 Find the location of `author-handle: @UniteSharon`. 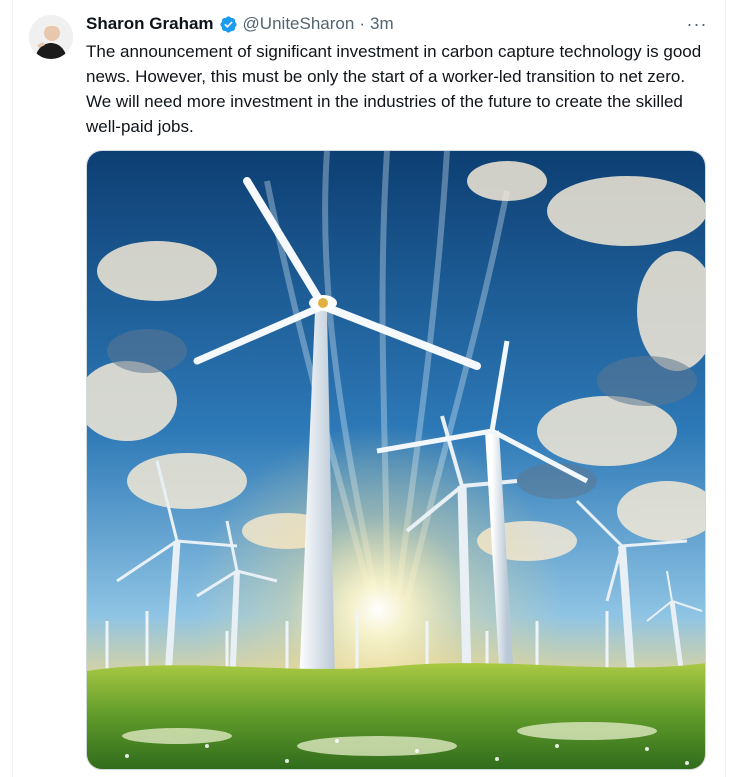

author-handle: @UniteSharon is located at coordinates (299, 24).